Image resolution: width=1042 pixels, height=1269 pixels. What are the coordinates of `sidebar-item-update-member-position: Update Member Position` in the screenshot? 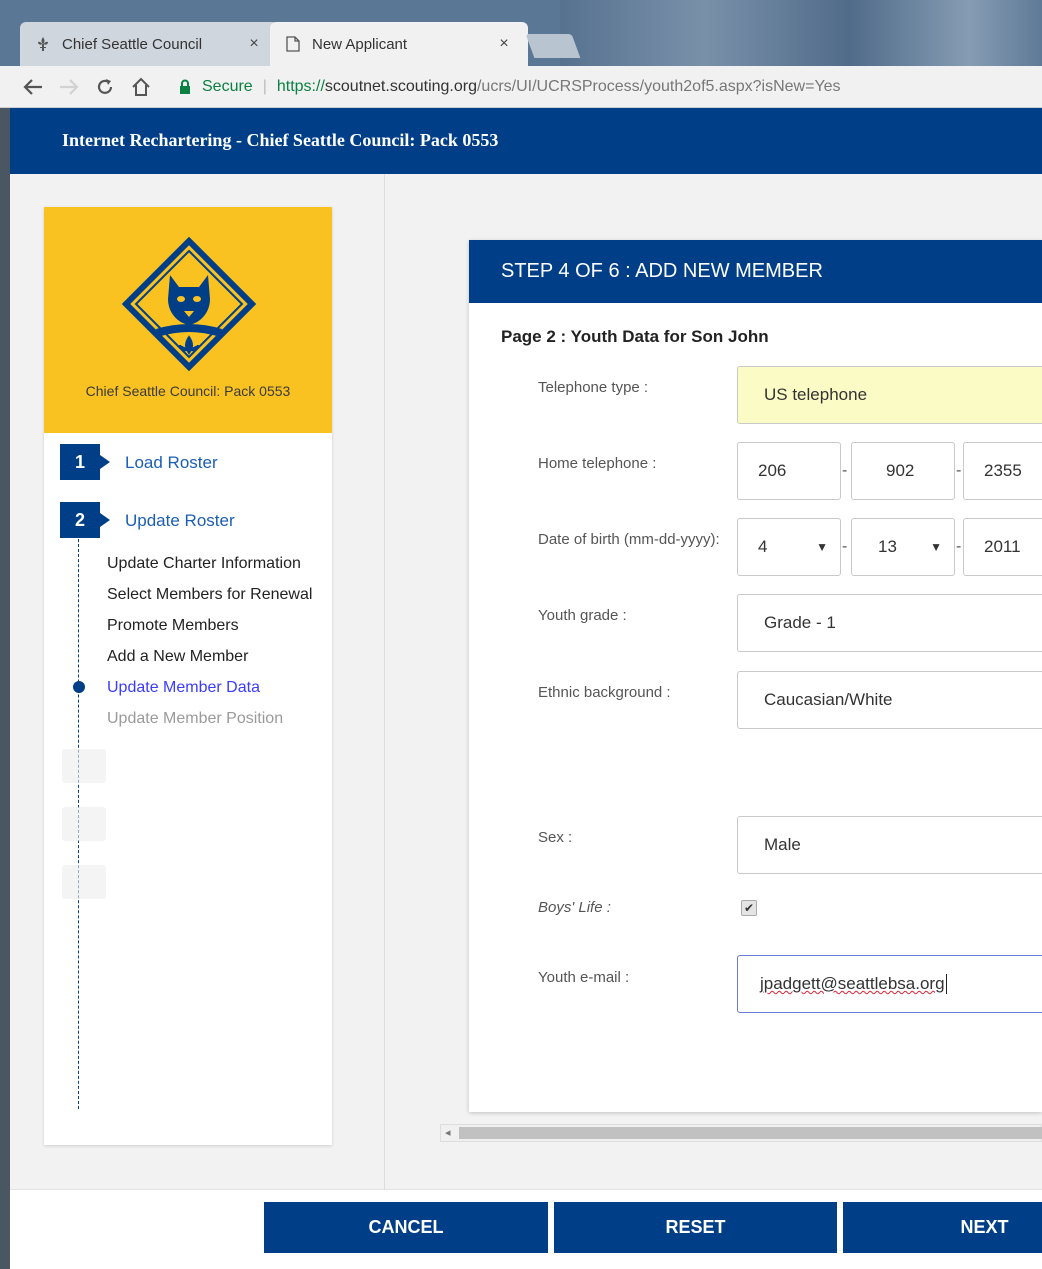 It's located at (195, 718).